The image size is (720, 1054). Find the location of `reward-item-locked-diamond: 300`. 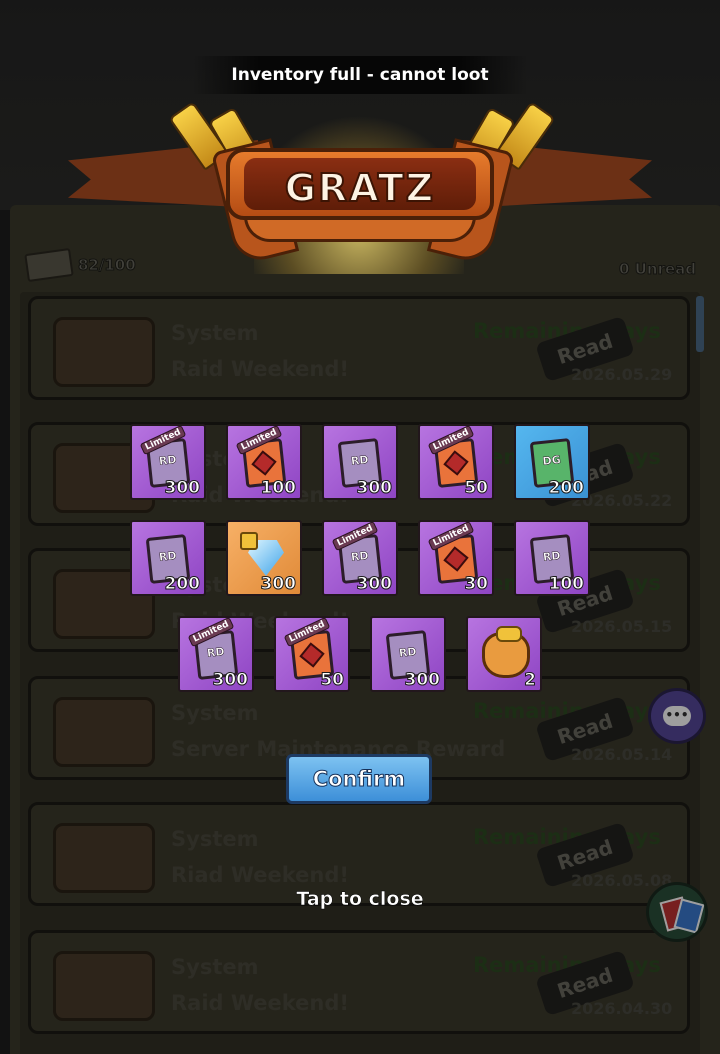

reward-item-locked-diamond: 300 is located at coordinates (264, 558).